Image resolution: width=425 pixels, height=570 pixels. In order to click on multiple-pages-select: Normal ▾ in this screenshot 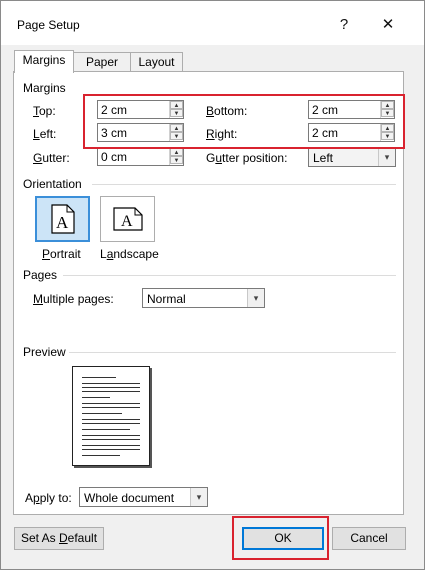, I will do `click(203, 298)`.